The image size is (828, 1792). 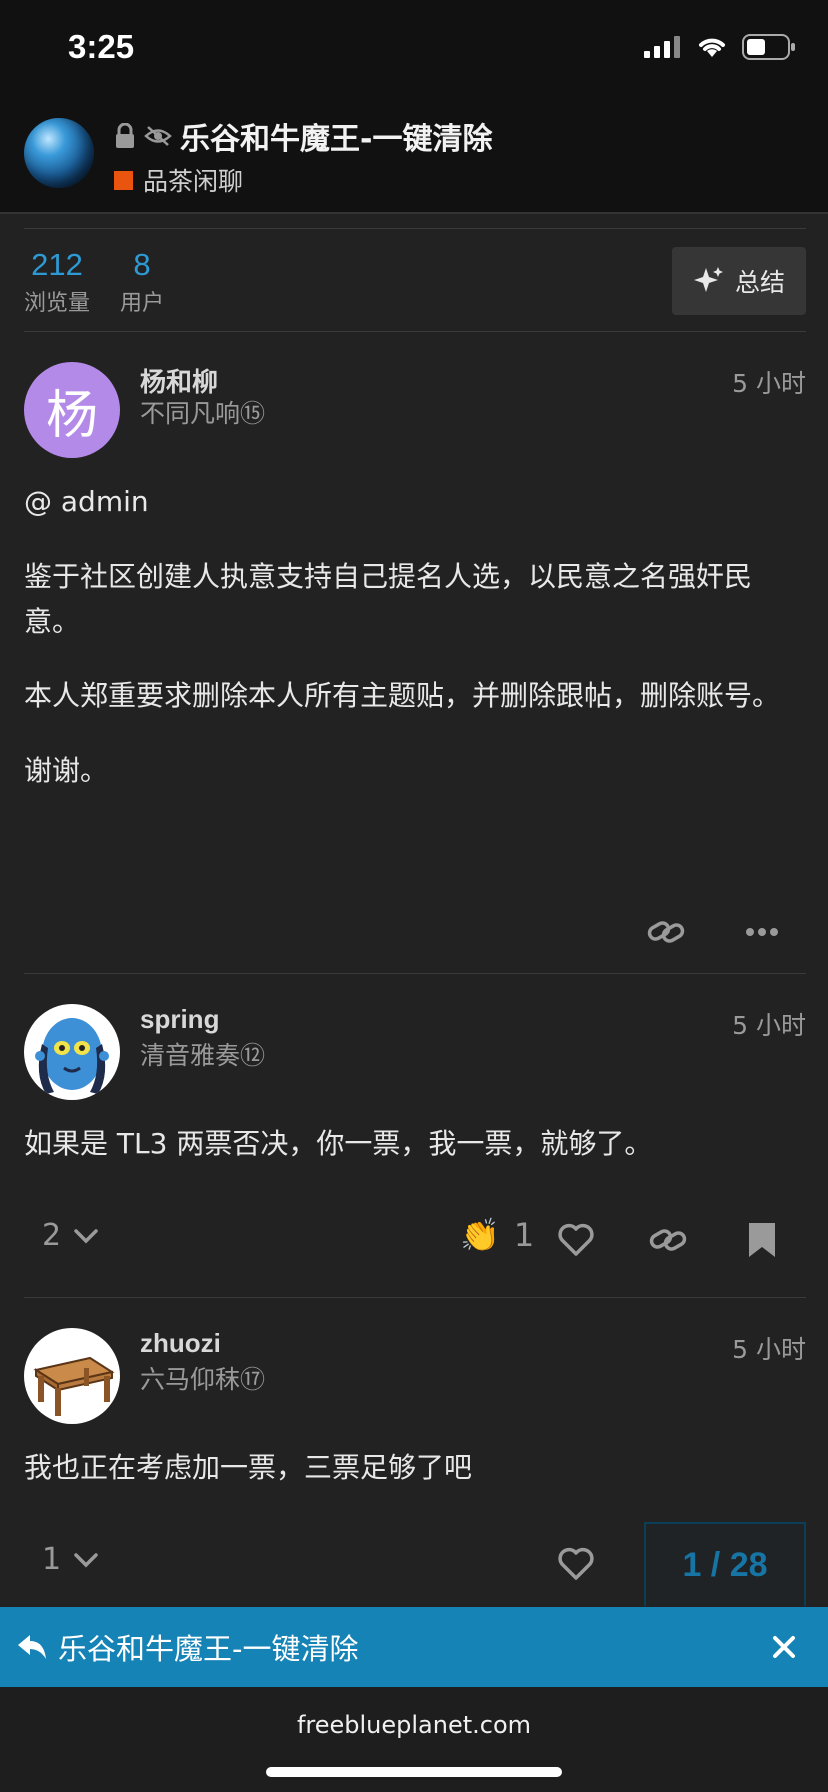 What do you see at coordinates (179, 1019) in the screenshot?
I see `username: spring` at bounding box center [179, 1019].